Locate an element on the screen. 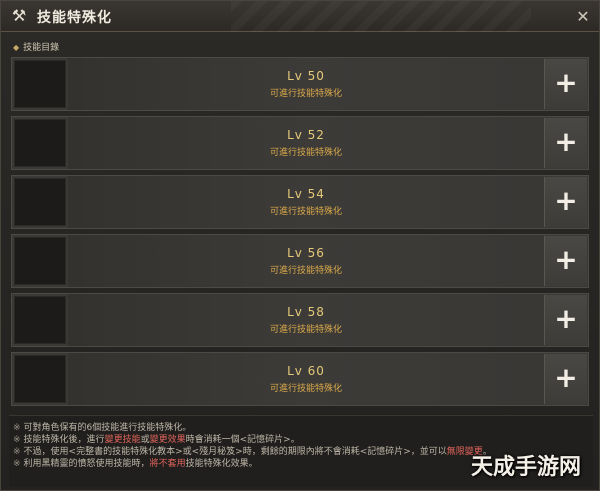 The width and height of the screenshot is (600, 491). skill-row-lv60: Lv 60 可進行技能特殊化 + is located at coordinates (300, 379).